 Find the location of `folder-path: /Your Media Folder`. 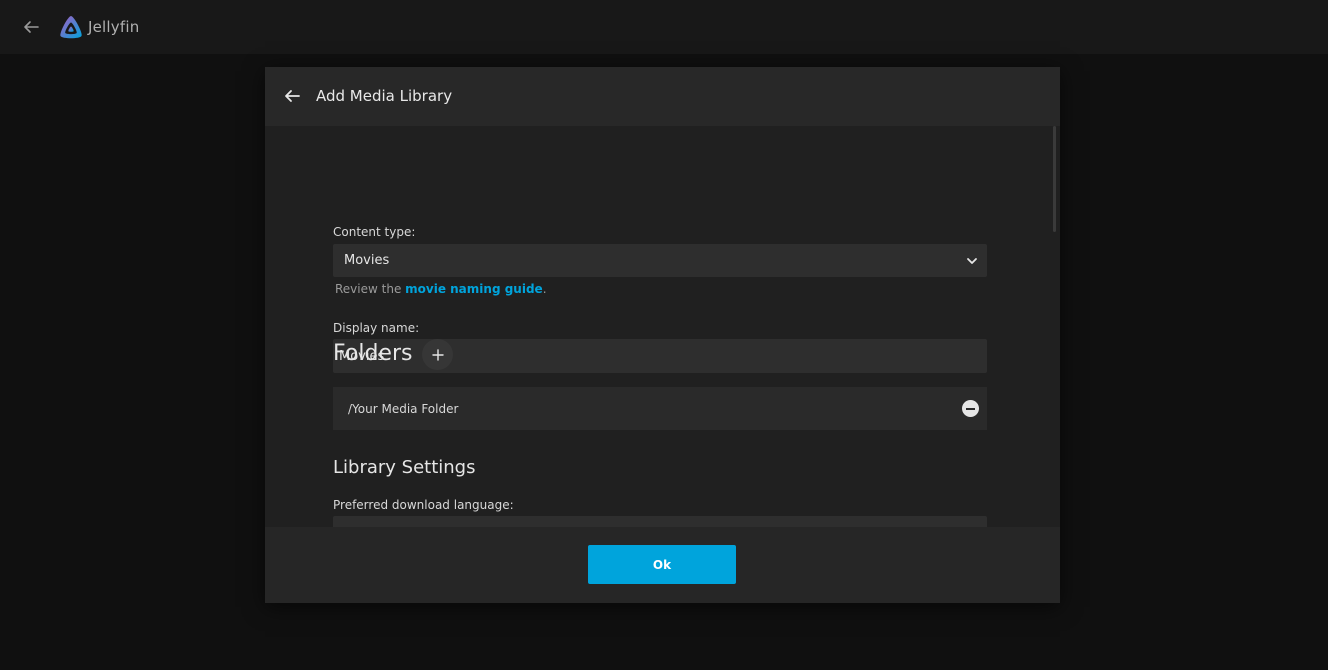

folder-path: /Your Media Folder is located at coordinates (403, 408).